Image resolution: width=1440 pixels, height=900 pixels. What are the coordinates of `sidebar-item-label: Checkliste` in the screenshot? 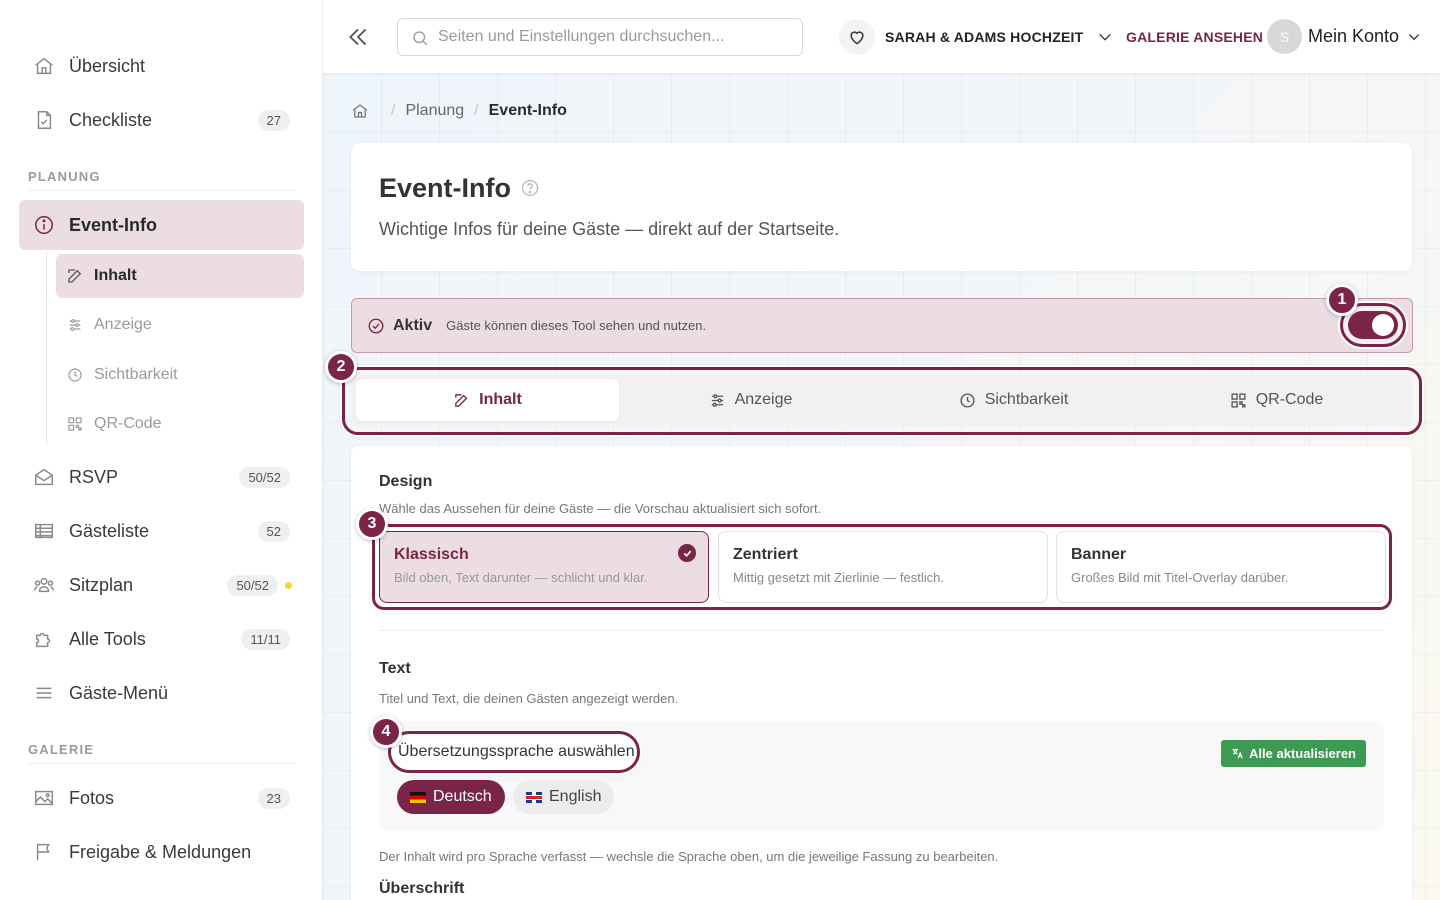 It's located at (111, 119).